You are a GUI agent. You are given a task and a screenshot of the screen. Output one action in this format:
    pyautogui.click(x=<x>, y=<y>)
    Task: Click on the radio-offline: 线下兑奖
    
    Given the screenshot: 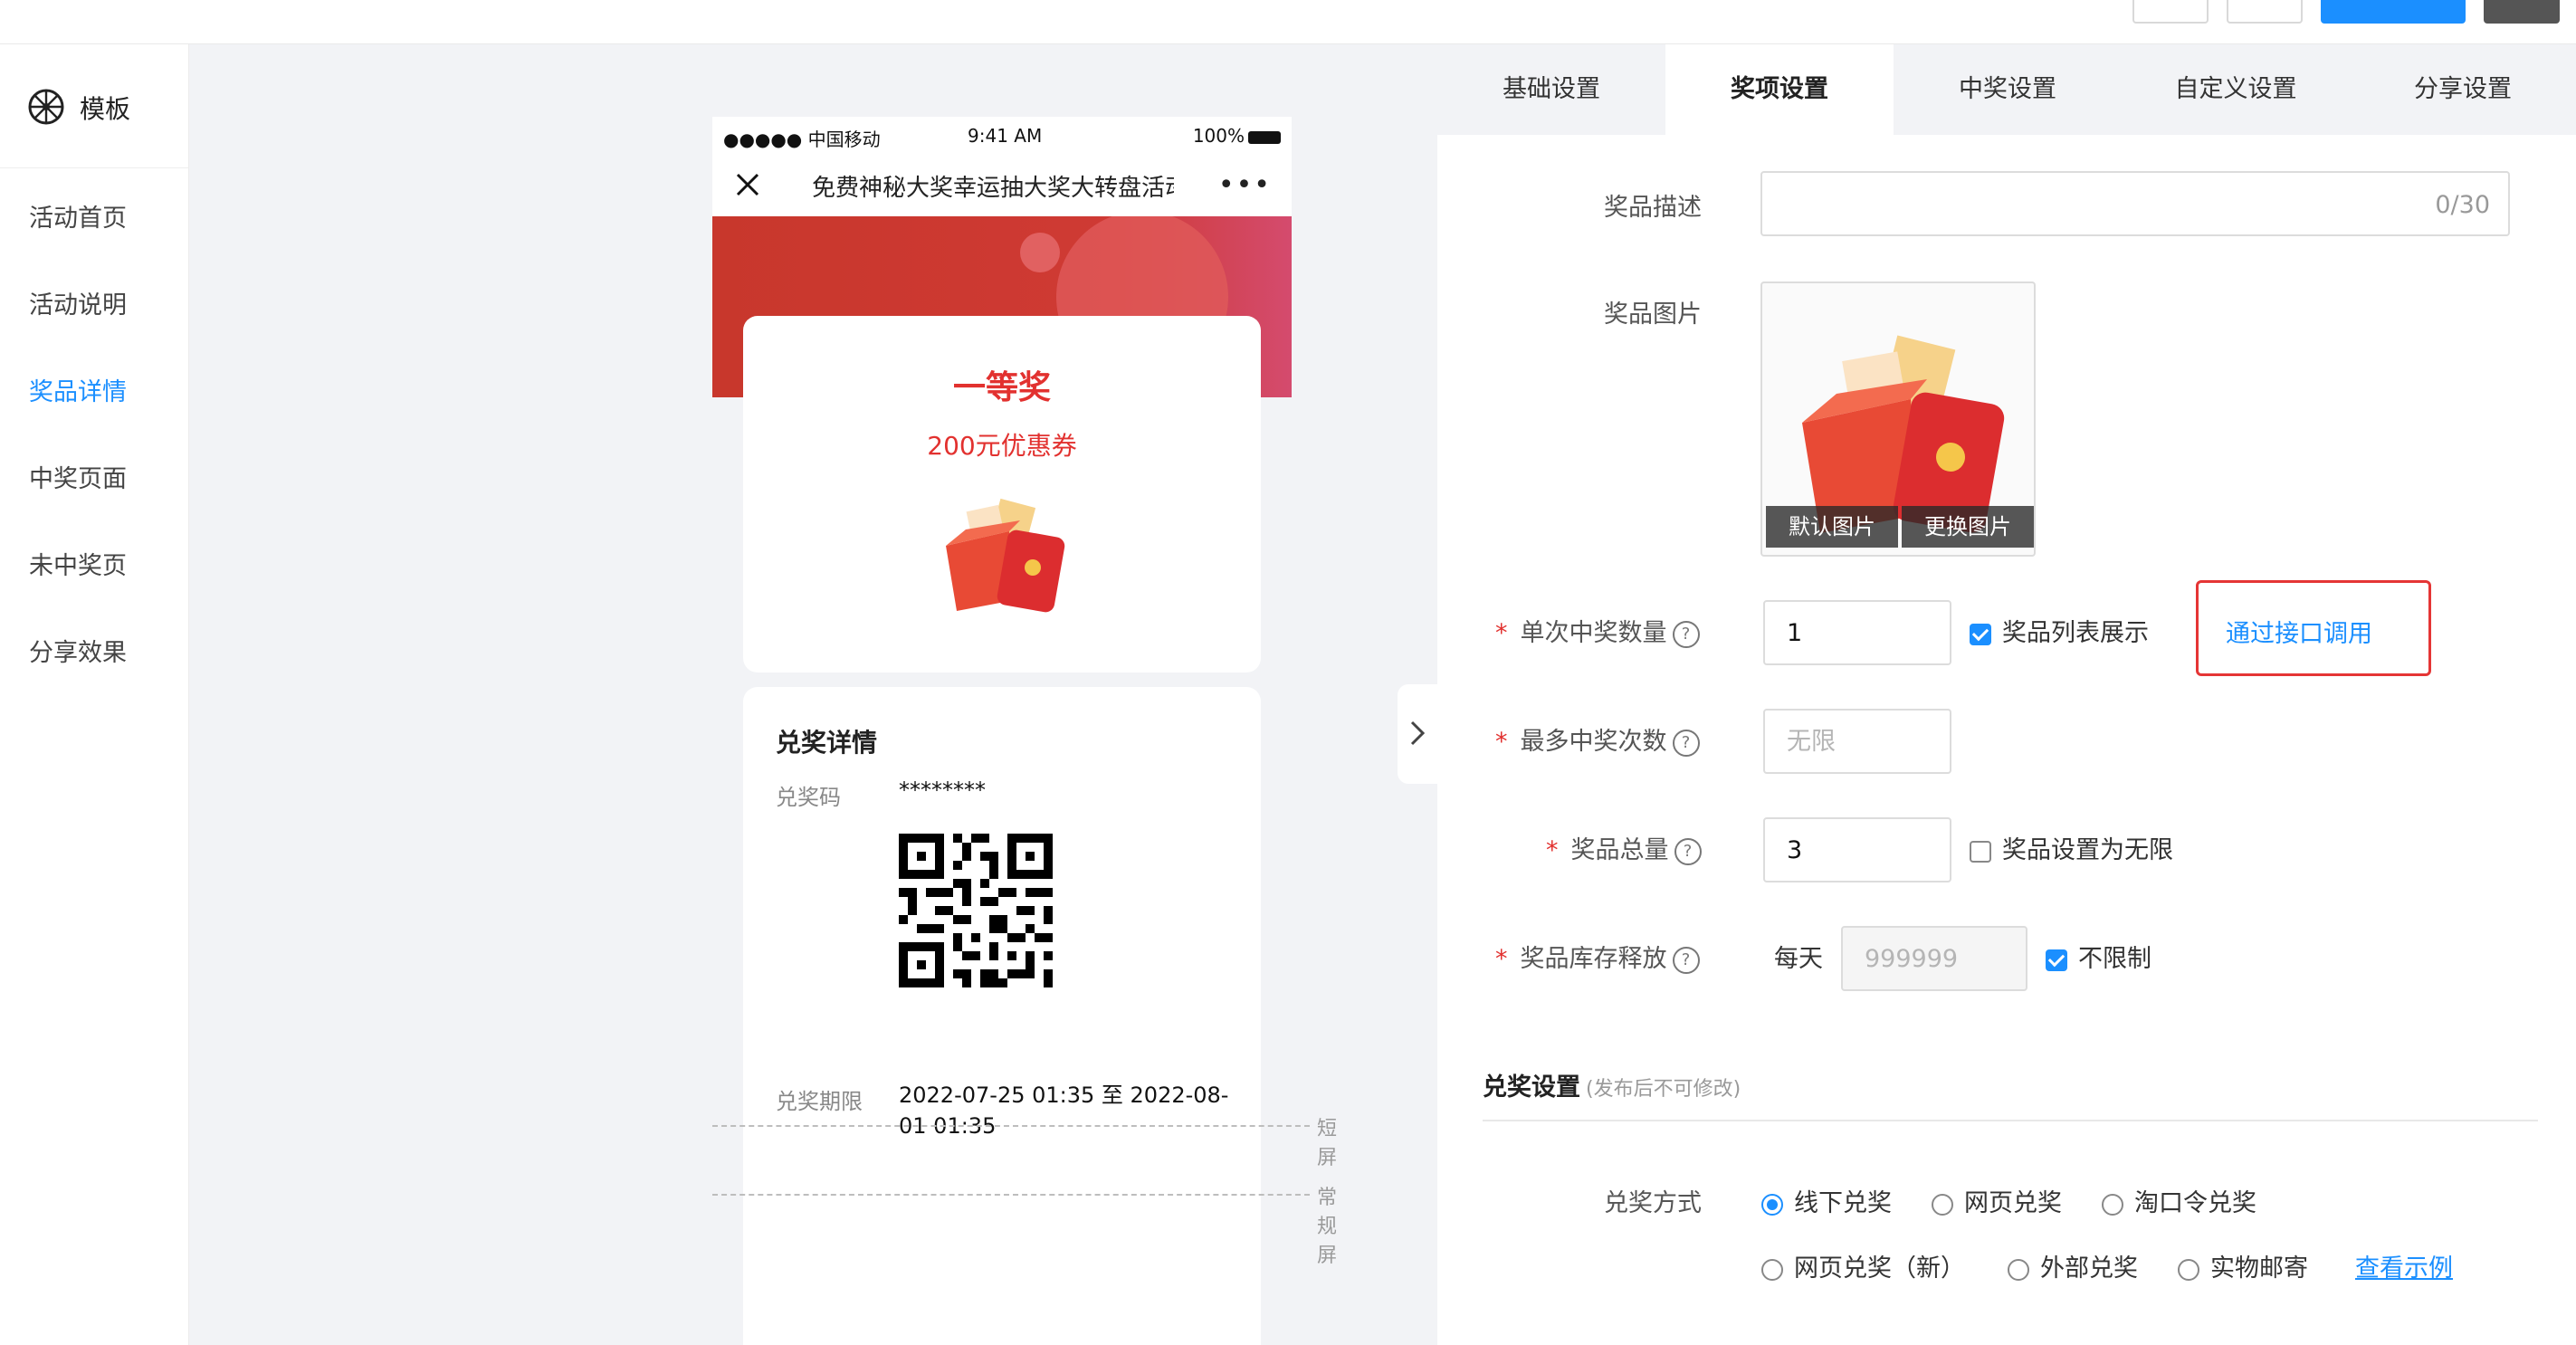 What is the action you would take?
    pyautogui.click(x=1826, y=1200)
    